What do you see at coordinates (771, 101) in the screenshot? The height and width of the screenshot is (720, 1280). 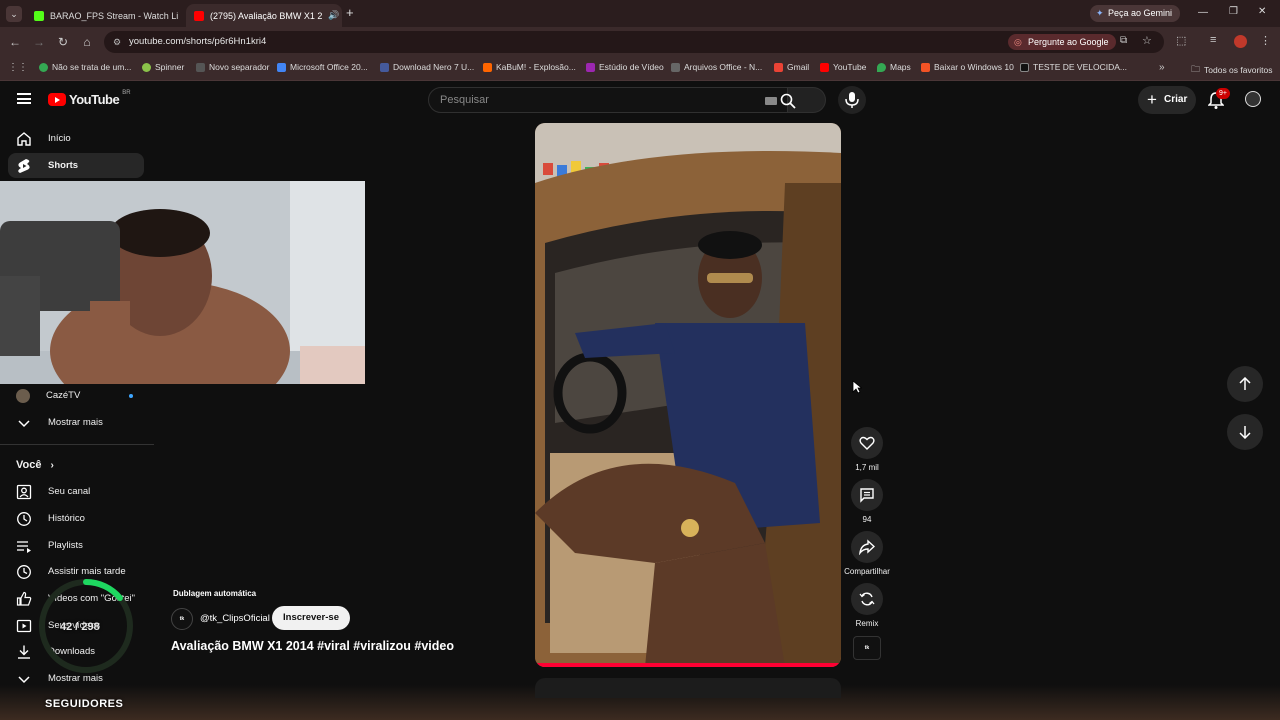 I see `keyboard-icon` at bounding box center [771, 101].